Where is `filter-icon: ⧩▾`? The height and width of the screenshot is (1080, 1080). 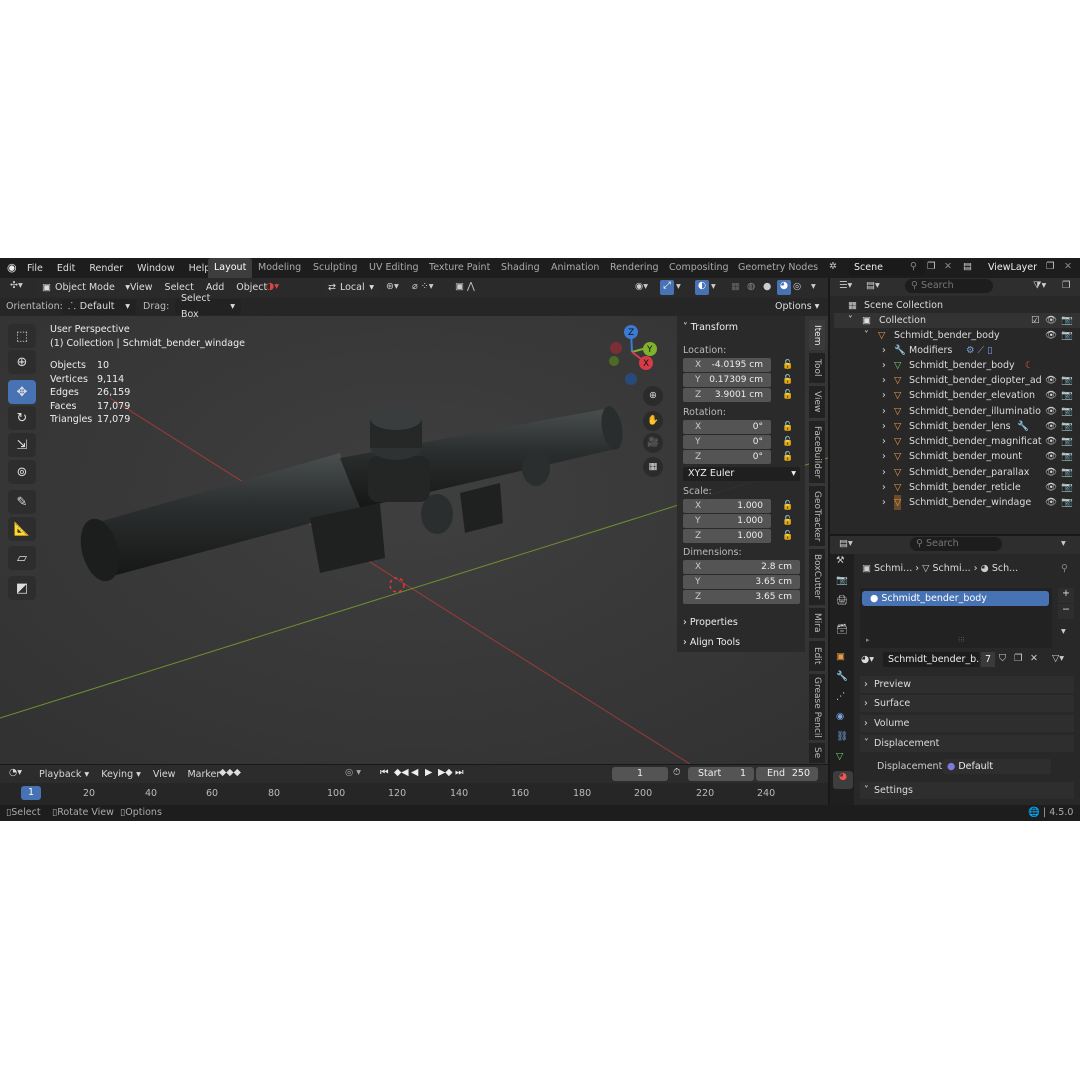 filter-icon: ⧩▾ is located at coordinates (1039, 285).